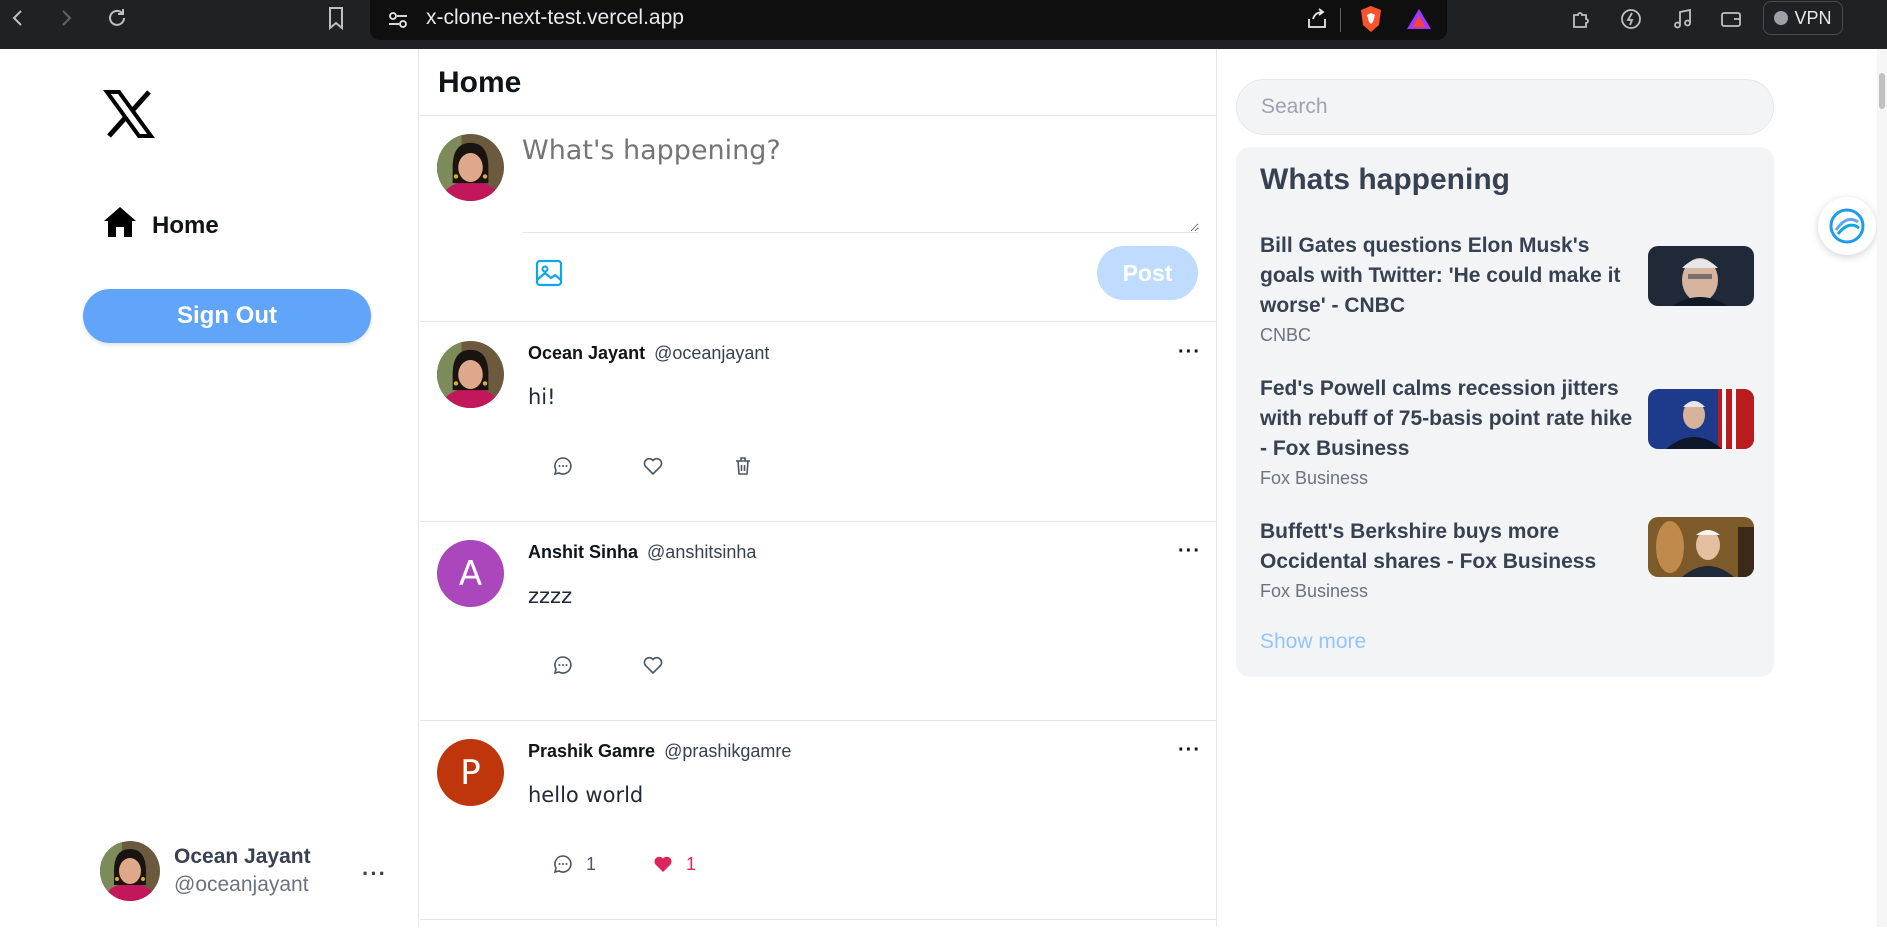 The image size is (1887, 930). What do you see at coordinates (550, 596) in the screenshot?
I see `tweet-text: zzzz` at bounding box center [550, 596].